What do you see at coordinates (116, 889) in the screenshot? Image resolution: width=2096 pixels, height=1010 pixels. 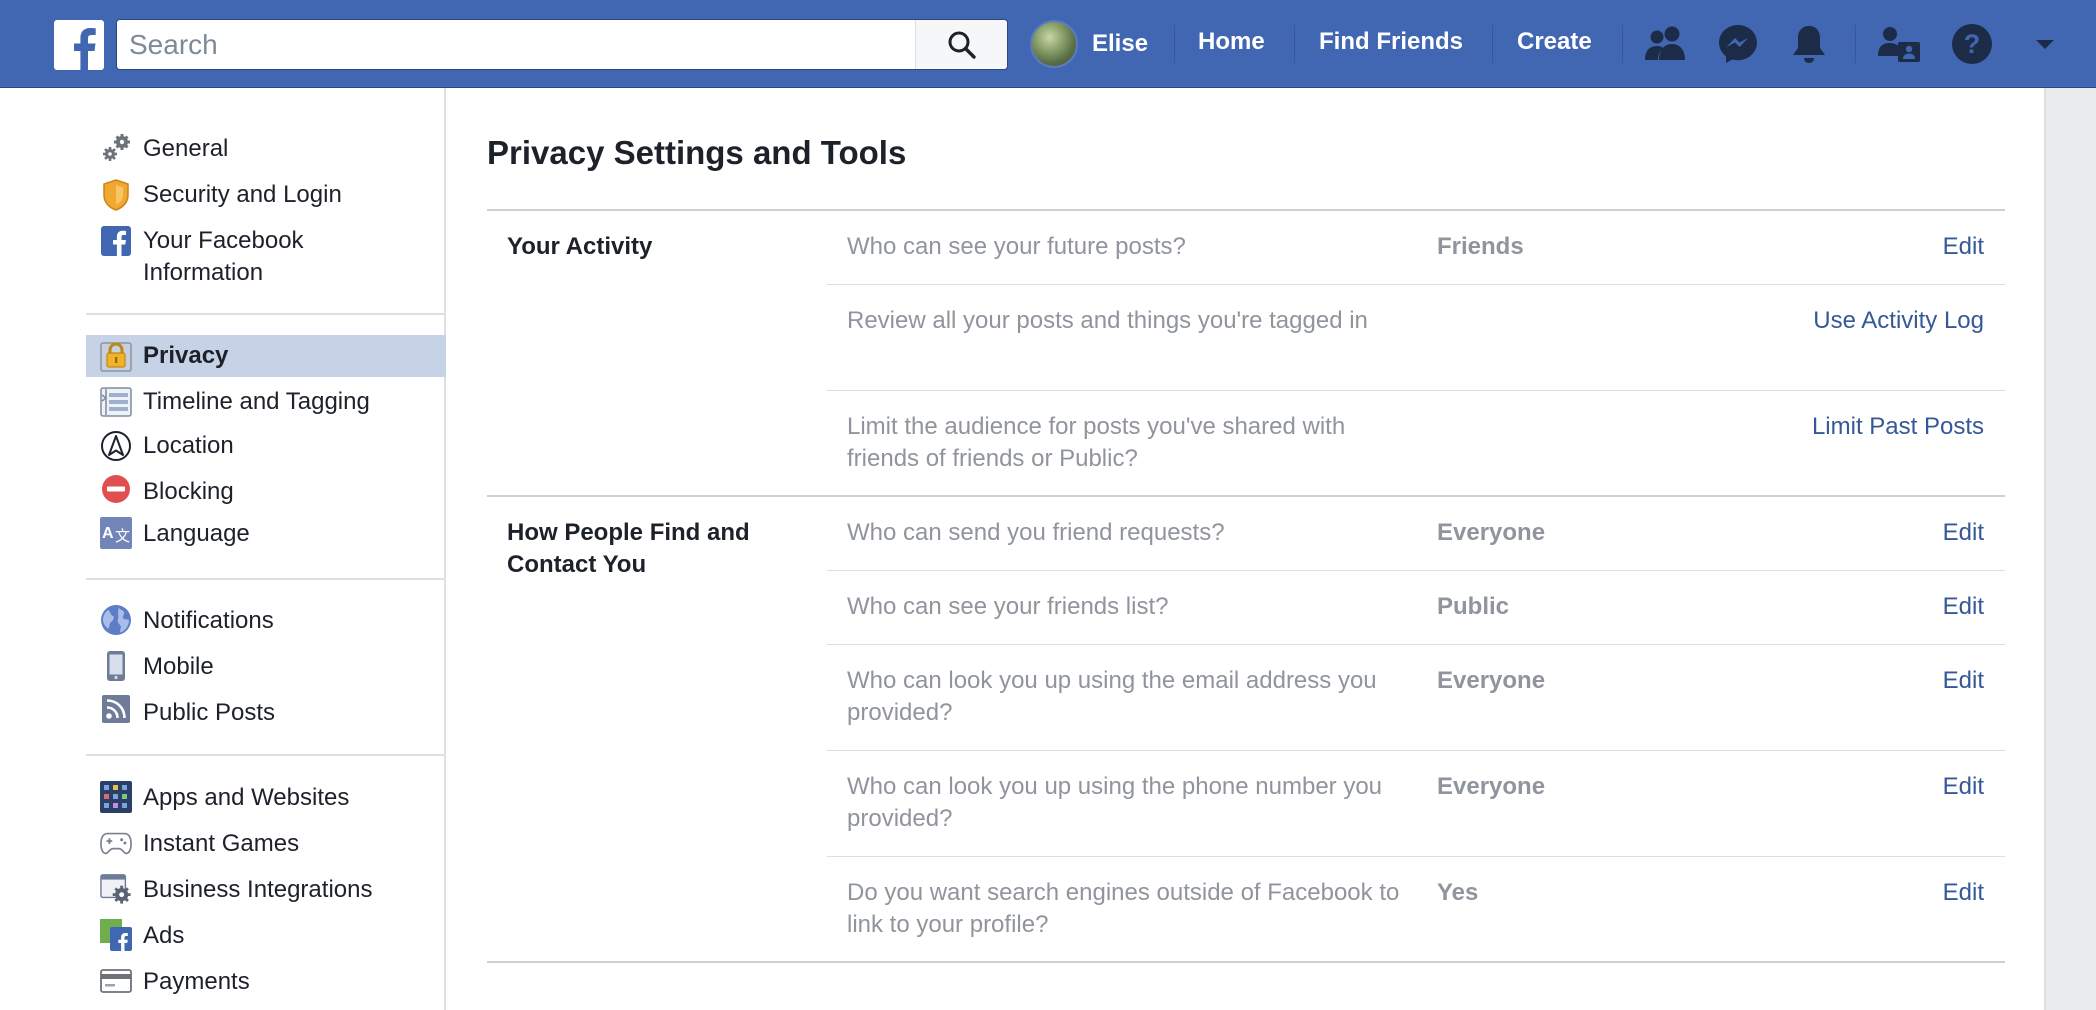 I see `business-integrations-icon` at bounding box center [116, 889].